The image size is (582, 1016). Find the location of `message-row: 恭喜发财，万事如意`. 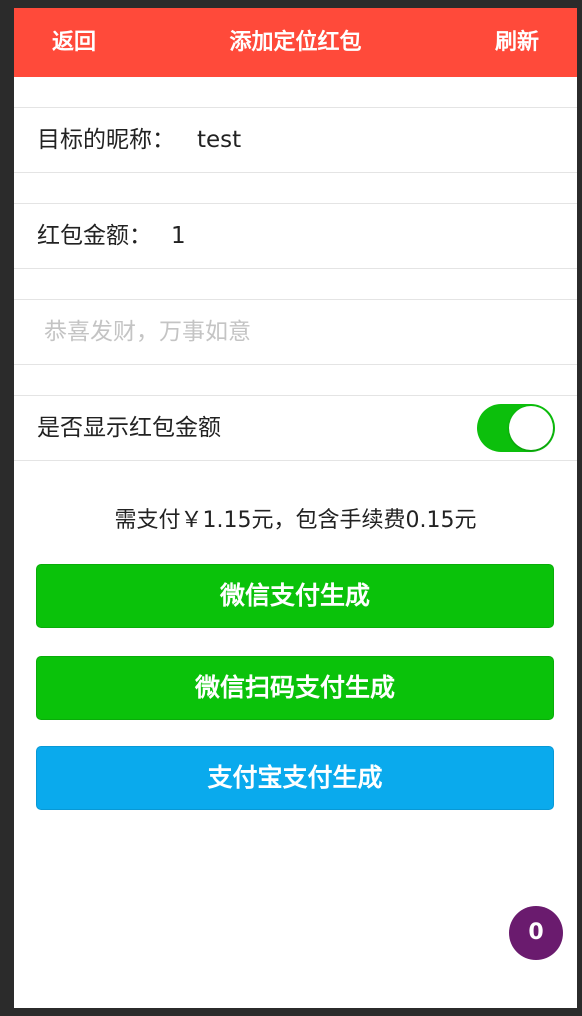

message-row: 恭喜发财，万事如意 is located at coordinates (295, 332).